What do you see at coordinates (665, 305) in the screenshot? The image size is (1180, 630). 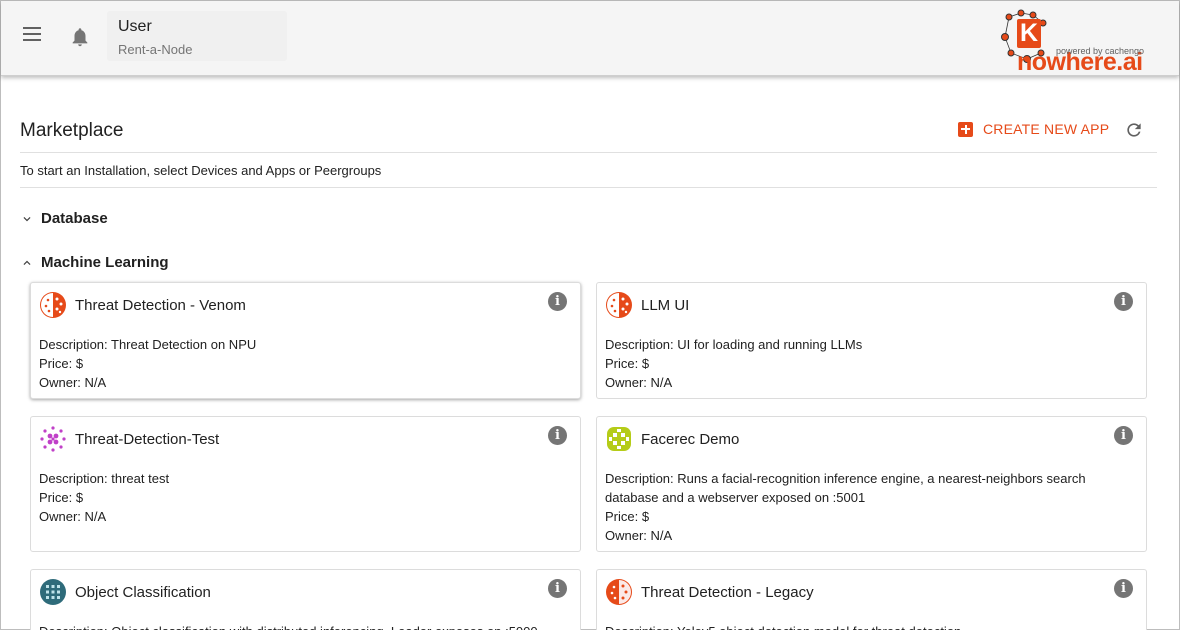 I see `app-title: LLM UI` at bounding box center [665, 305].